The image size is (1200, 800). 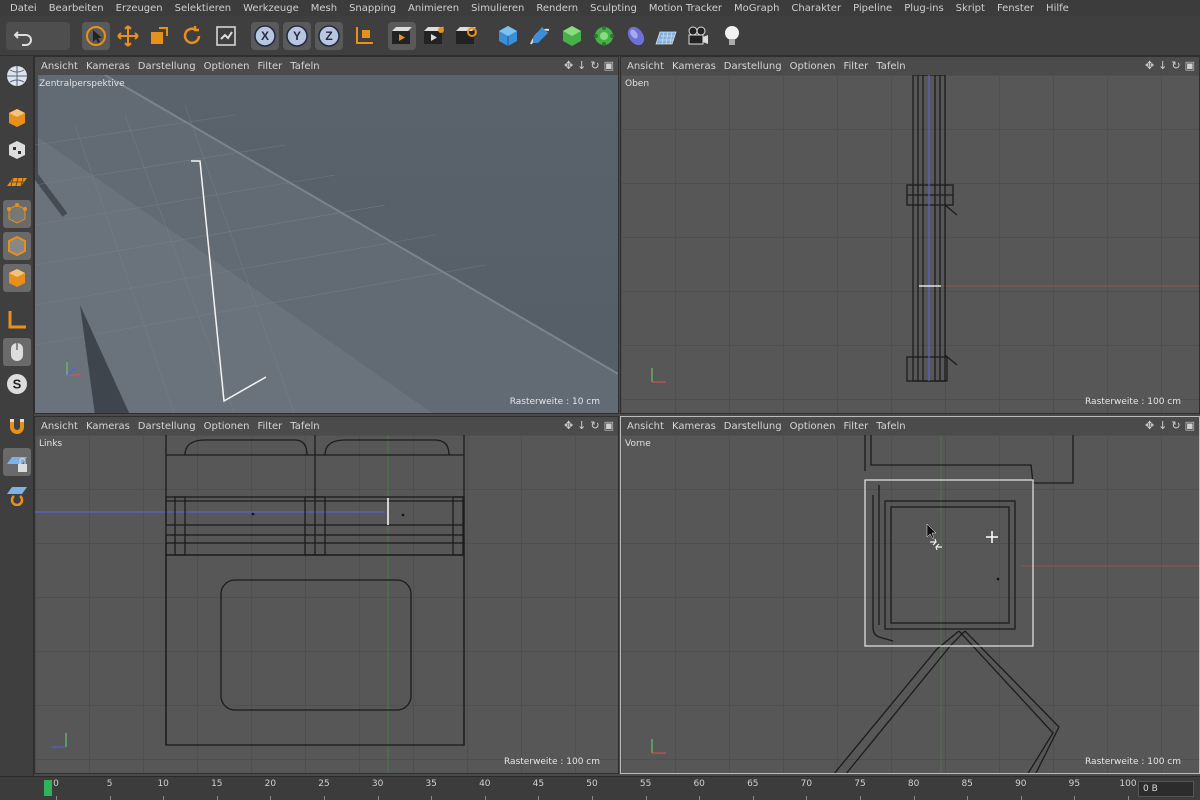 I want to click on subdivision-surface-button, so click(x=572, y=36).